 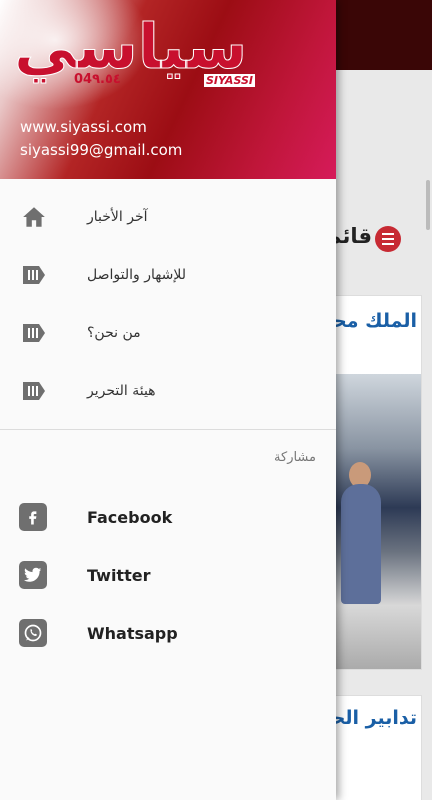 What do you see at coordinates (34, 217) in the screenshot?
I see `home-icon` at bounding box center [34, 217].